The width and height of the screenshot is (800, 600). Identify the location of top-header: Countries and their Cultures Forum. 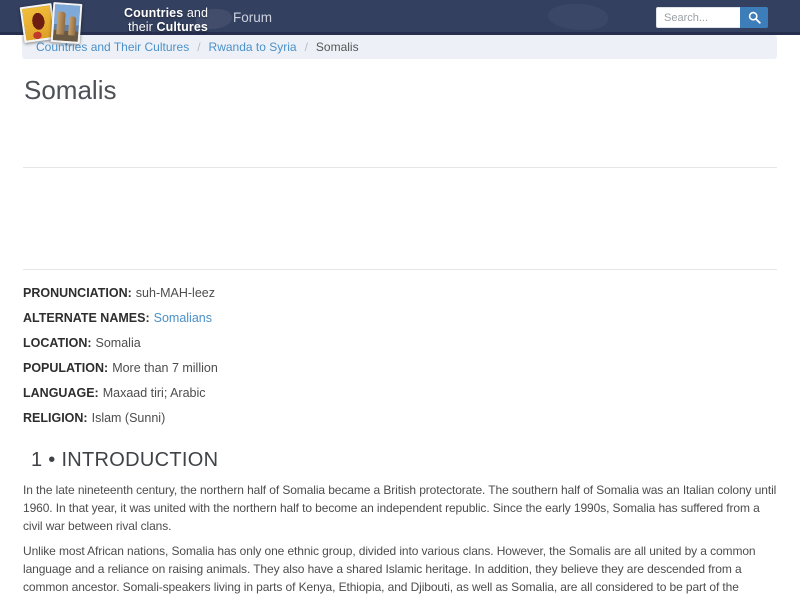
(400, 22).